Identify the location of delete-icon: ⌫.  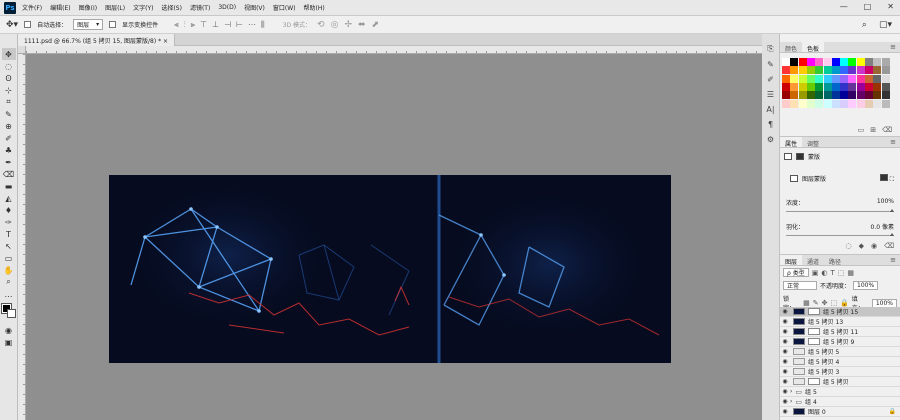
(889, 246).